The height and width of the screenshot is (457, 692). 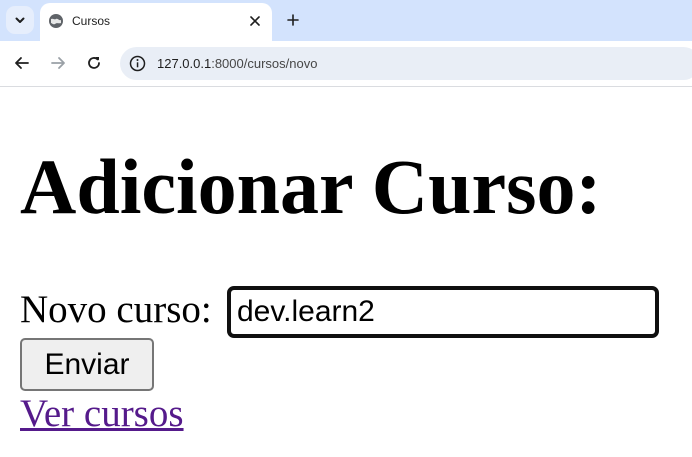 What do you see at coordinates (184, 63) in the screenshot?
I see `url-host: 127.0.0.1` at bounding box center [184, 63].